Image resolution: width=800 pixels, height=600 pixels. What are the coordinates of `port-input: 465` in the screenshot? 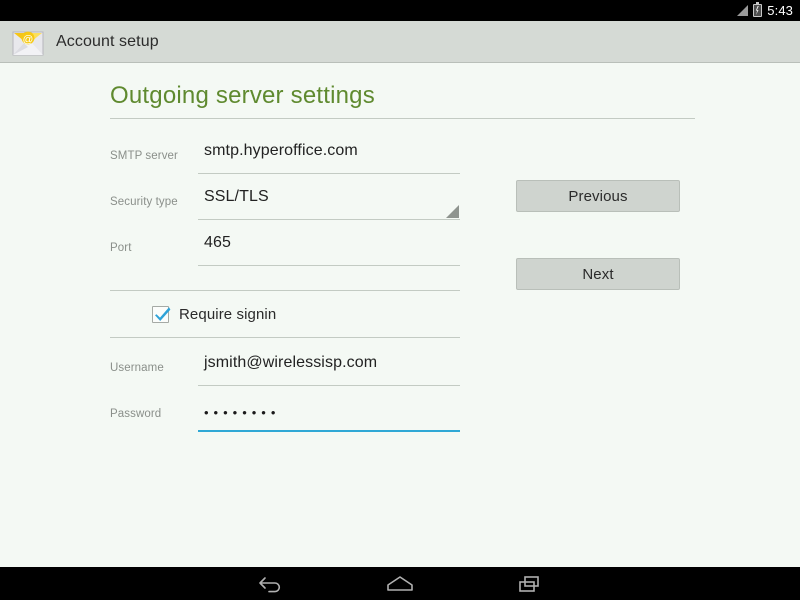 It's located at (329, 247).